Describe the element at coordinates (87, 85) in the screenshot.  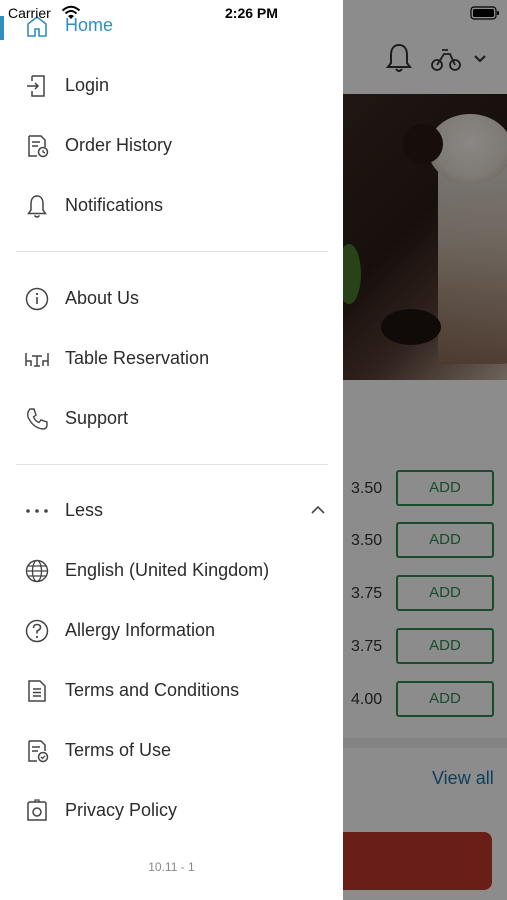
I see `drawer-item-label: Login` at that location.